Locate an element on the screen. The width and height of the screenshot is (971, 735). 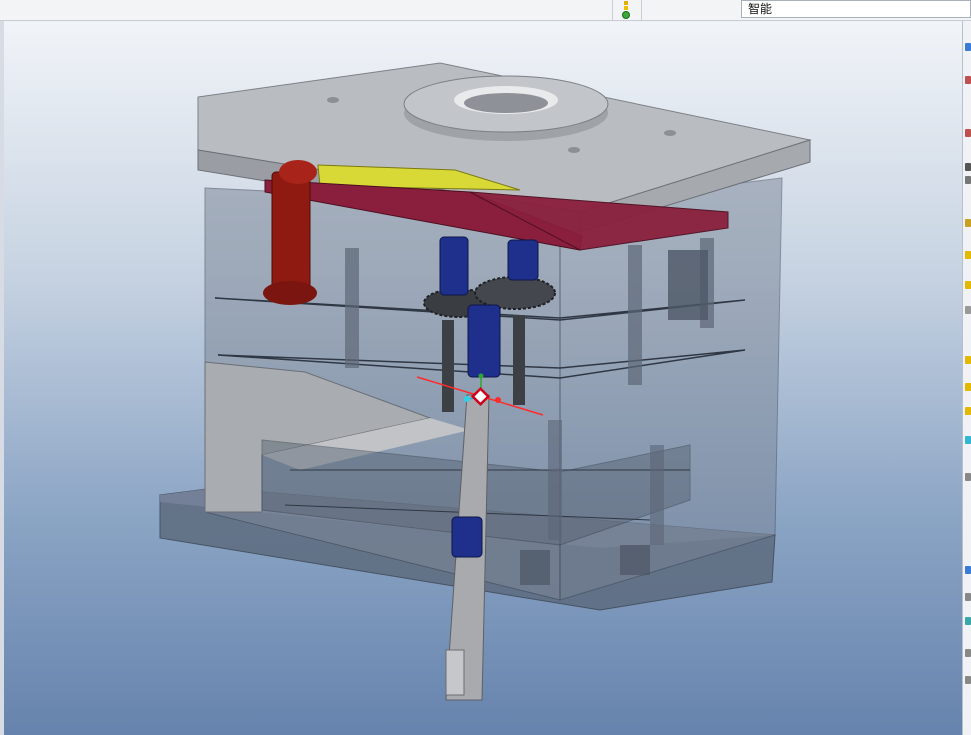
right-toolbar is located at coordinates (966, 378).